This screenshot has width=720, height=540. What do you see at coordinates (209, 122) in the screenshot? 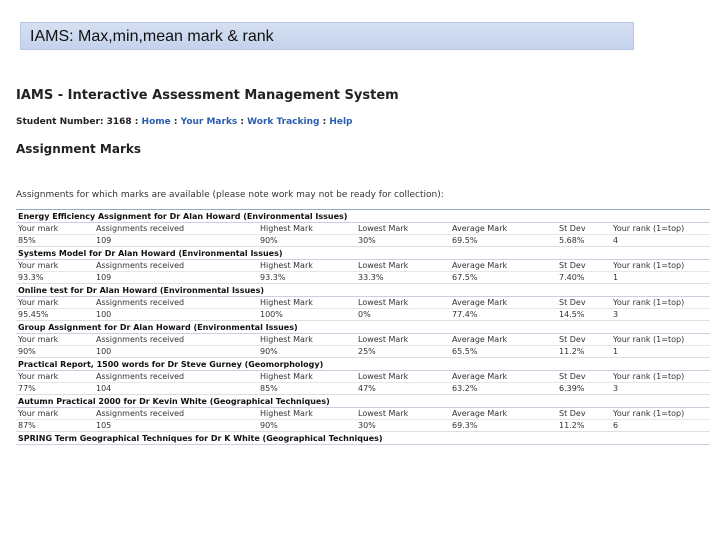
I see `nav-link-your-marks: Your Marks` at bounding box center [209, 122].